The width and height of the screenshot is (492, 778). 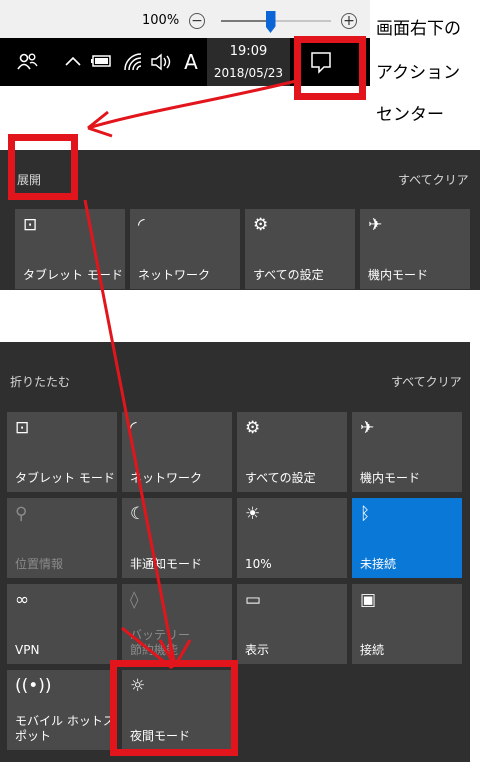 I want to click on ime-indicator: A, so click(x=191, y=62).